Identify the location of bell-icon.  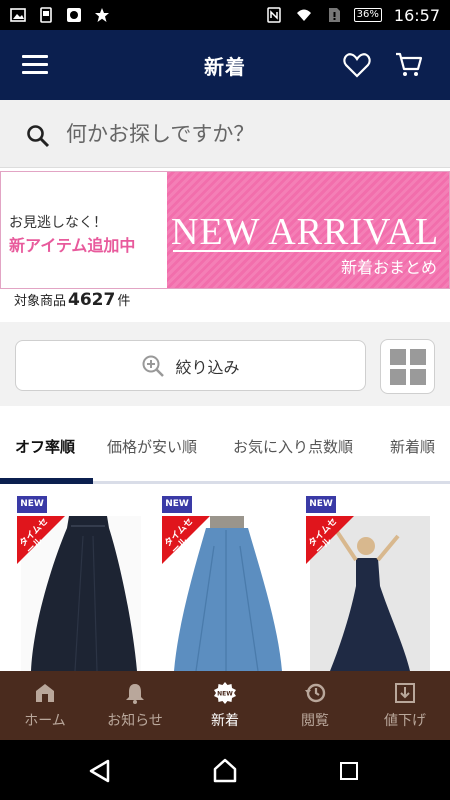
(135, 693).